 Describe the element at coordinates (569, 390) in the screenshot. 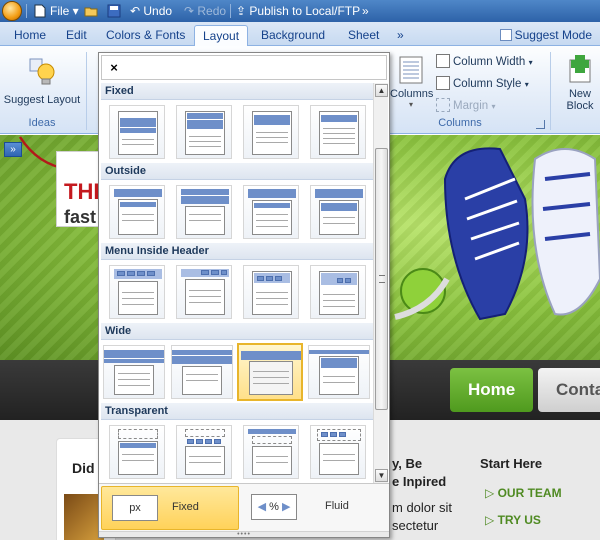

I see `nav-contact-button: Conta` at that location.